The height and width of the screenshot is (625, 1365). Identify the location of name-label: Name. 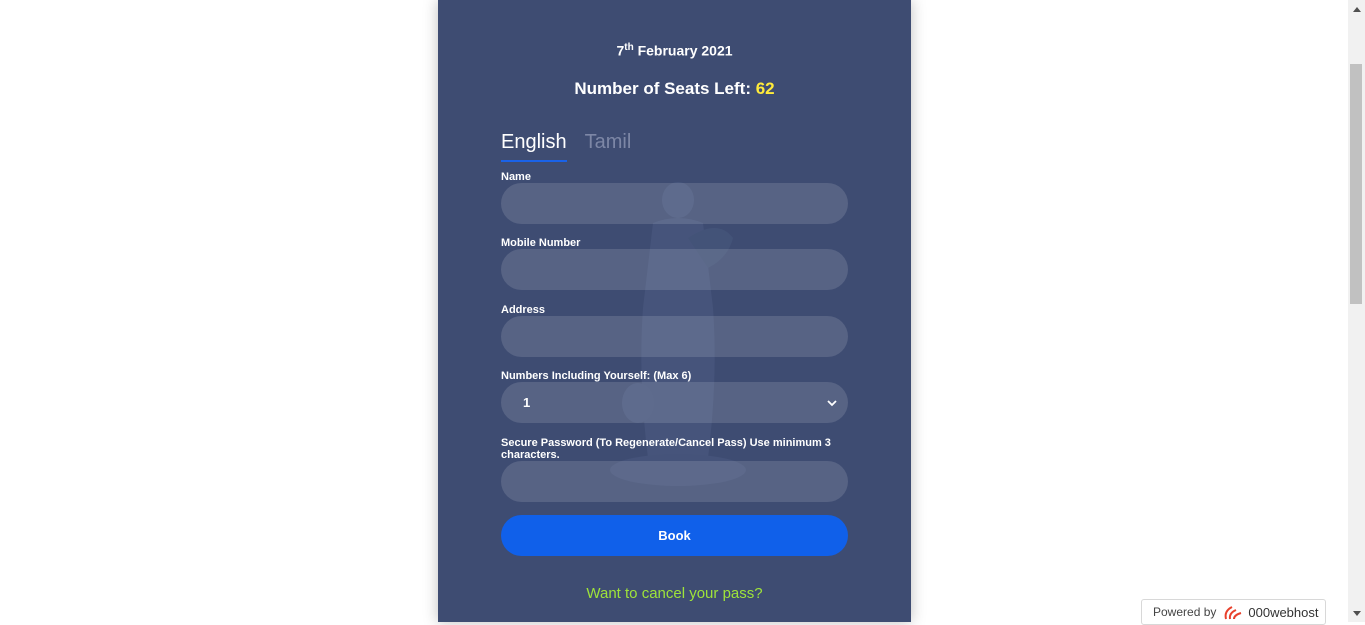
(516, 177).